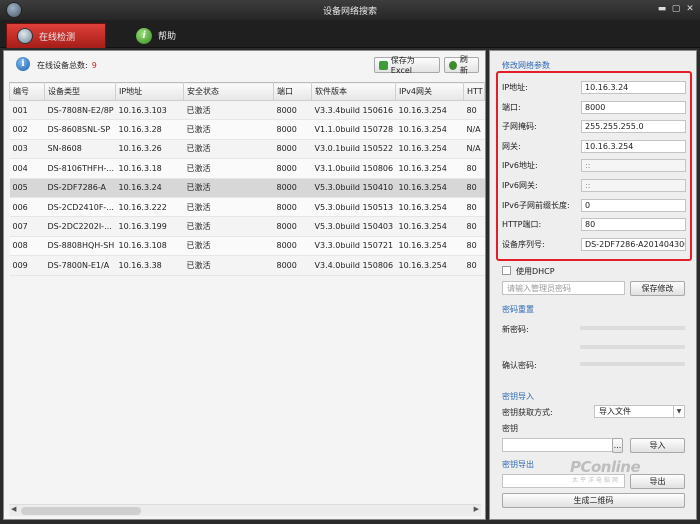 Image resolution: width=700 pixels, height=524 pixels. What do you see at coordinates (519, 365) in the screenshot?
I see `confirm-password-label: 确认密码:` at bounding box center [519, 365].